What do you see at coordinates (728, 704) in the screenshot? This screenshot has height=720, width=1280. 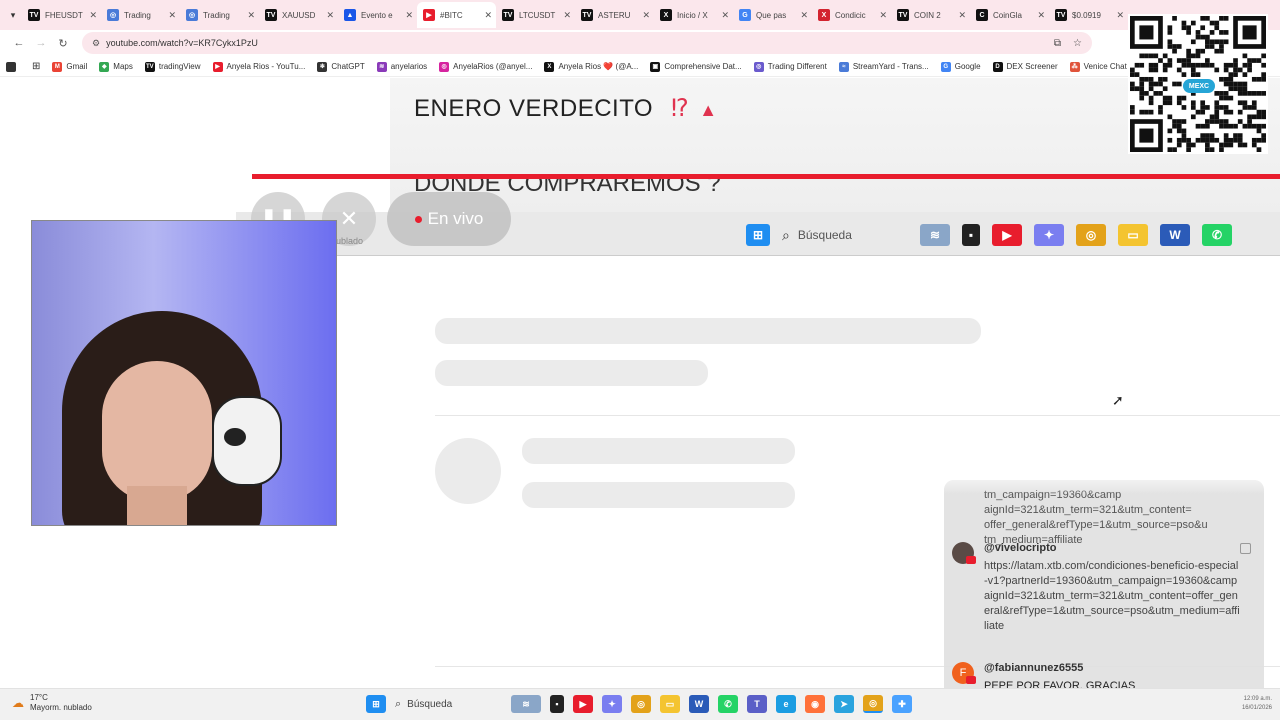 I see `whatsapp-icon: ✆` at bounding box center [728, 704].